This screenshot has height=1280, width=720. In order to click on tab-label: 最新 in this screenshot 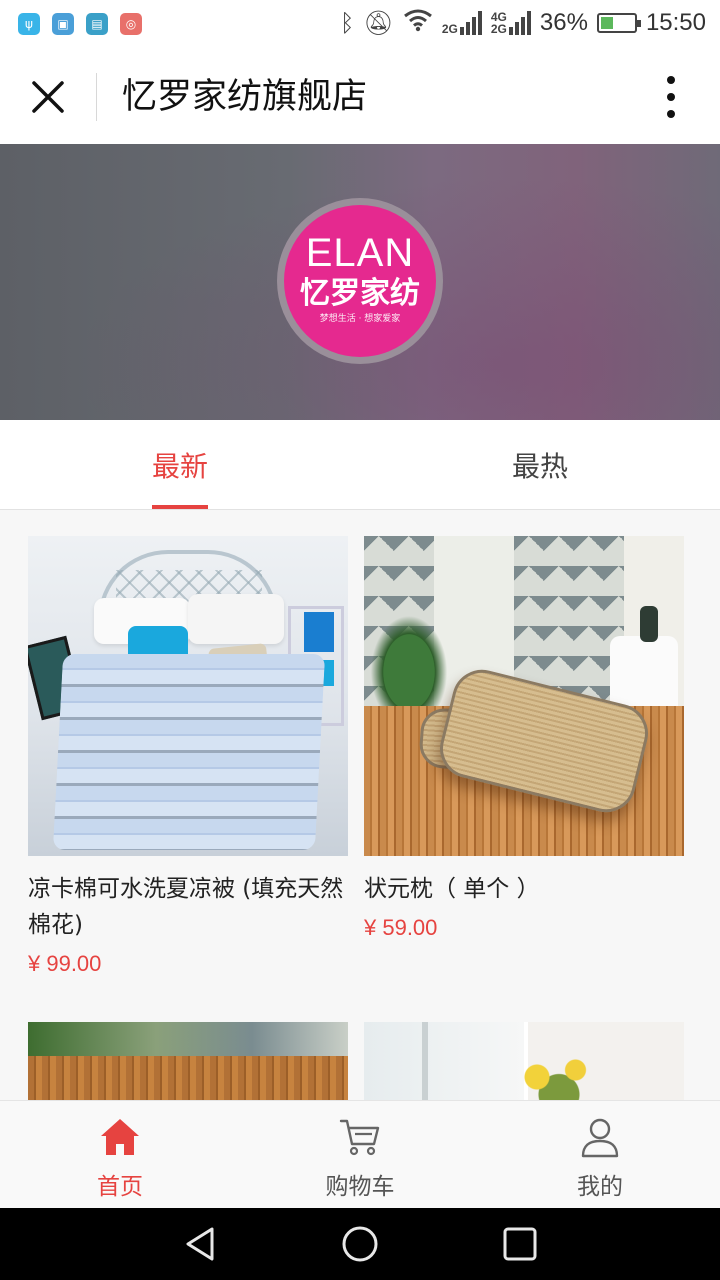, I will do `click(179, 466)`.